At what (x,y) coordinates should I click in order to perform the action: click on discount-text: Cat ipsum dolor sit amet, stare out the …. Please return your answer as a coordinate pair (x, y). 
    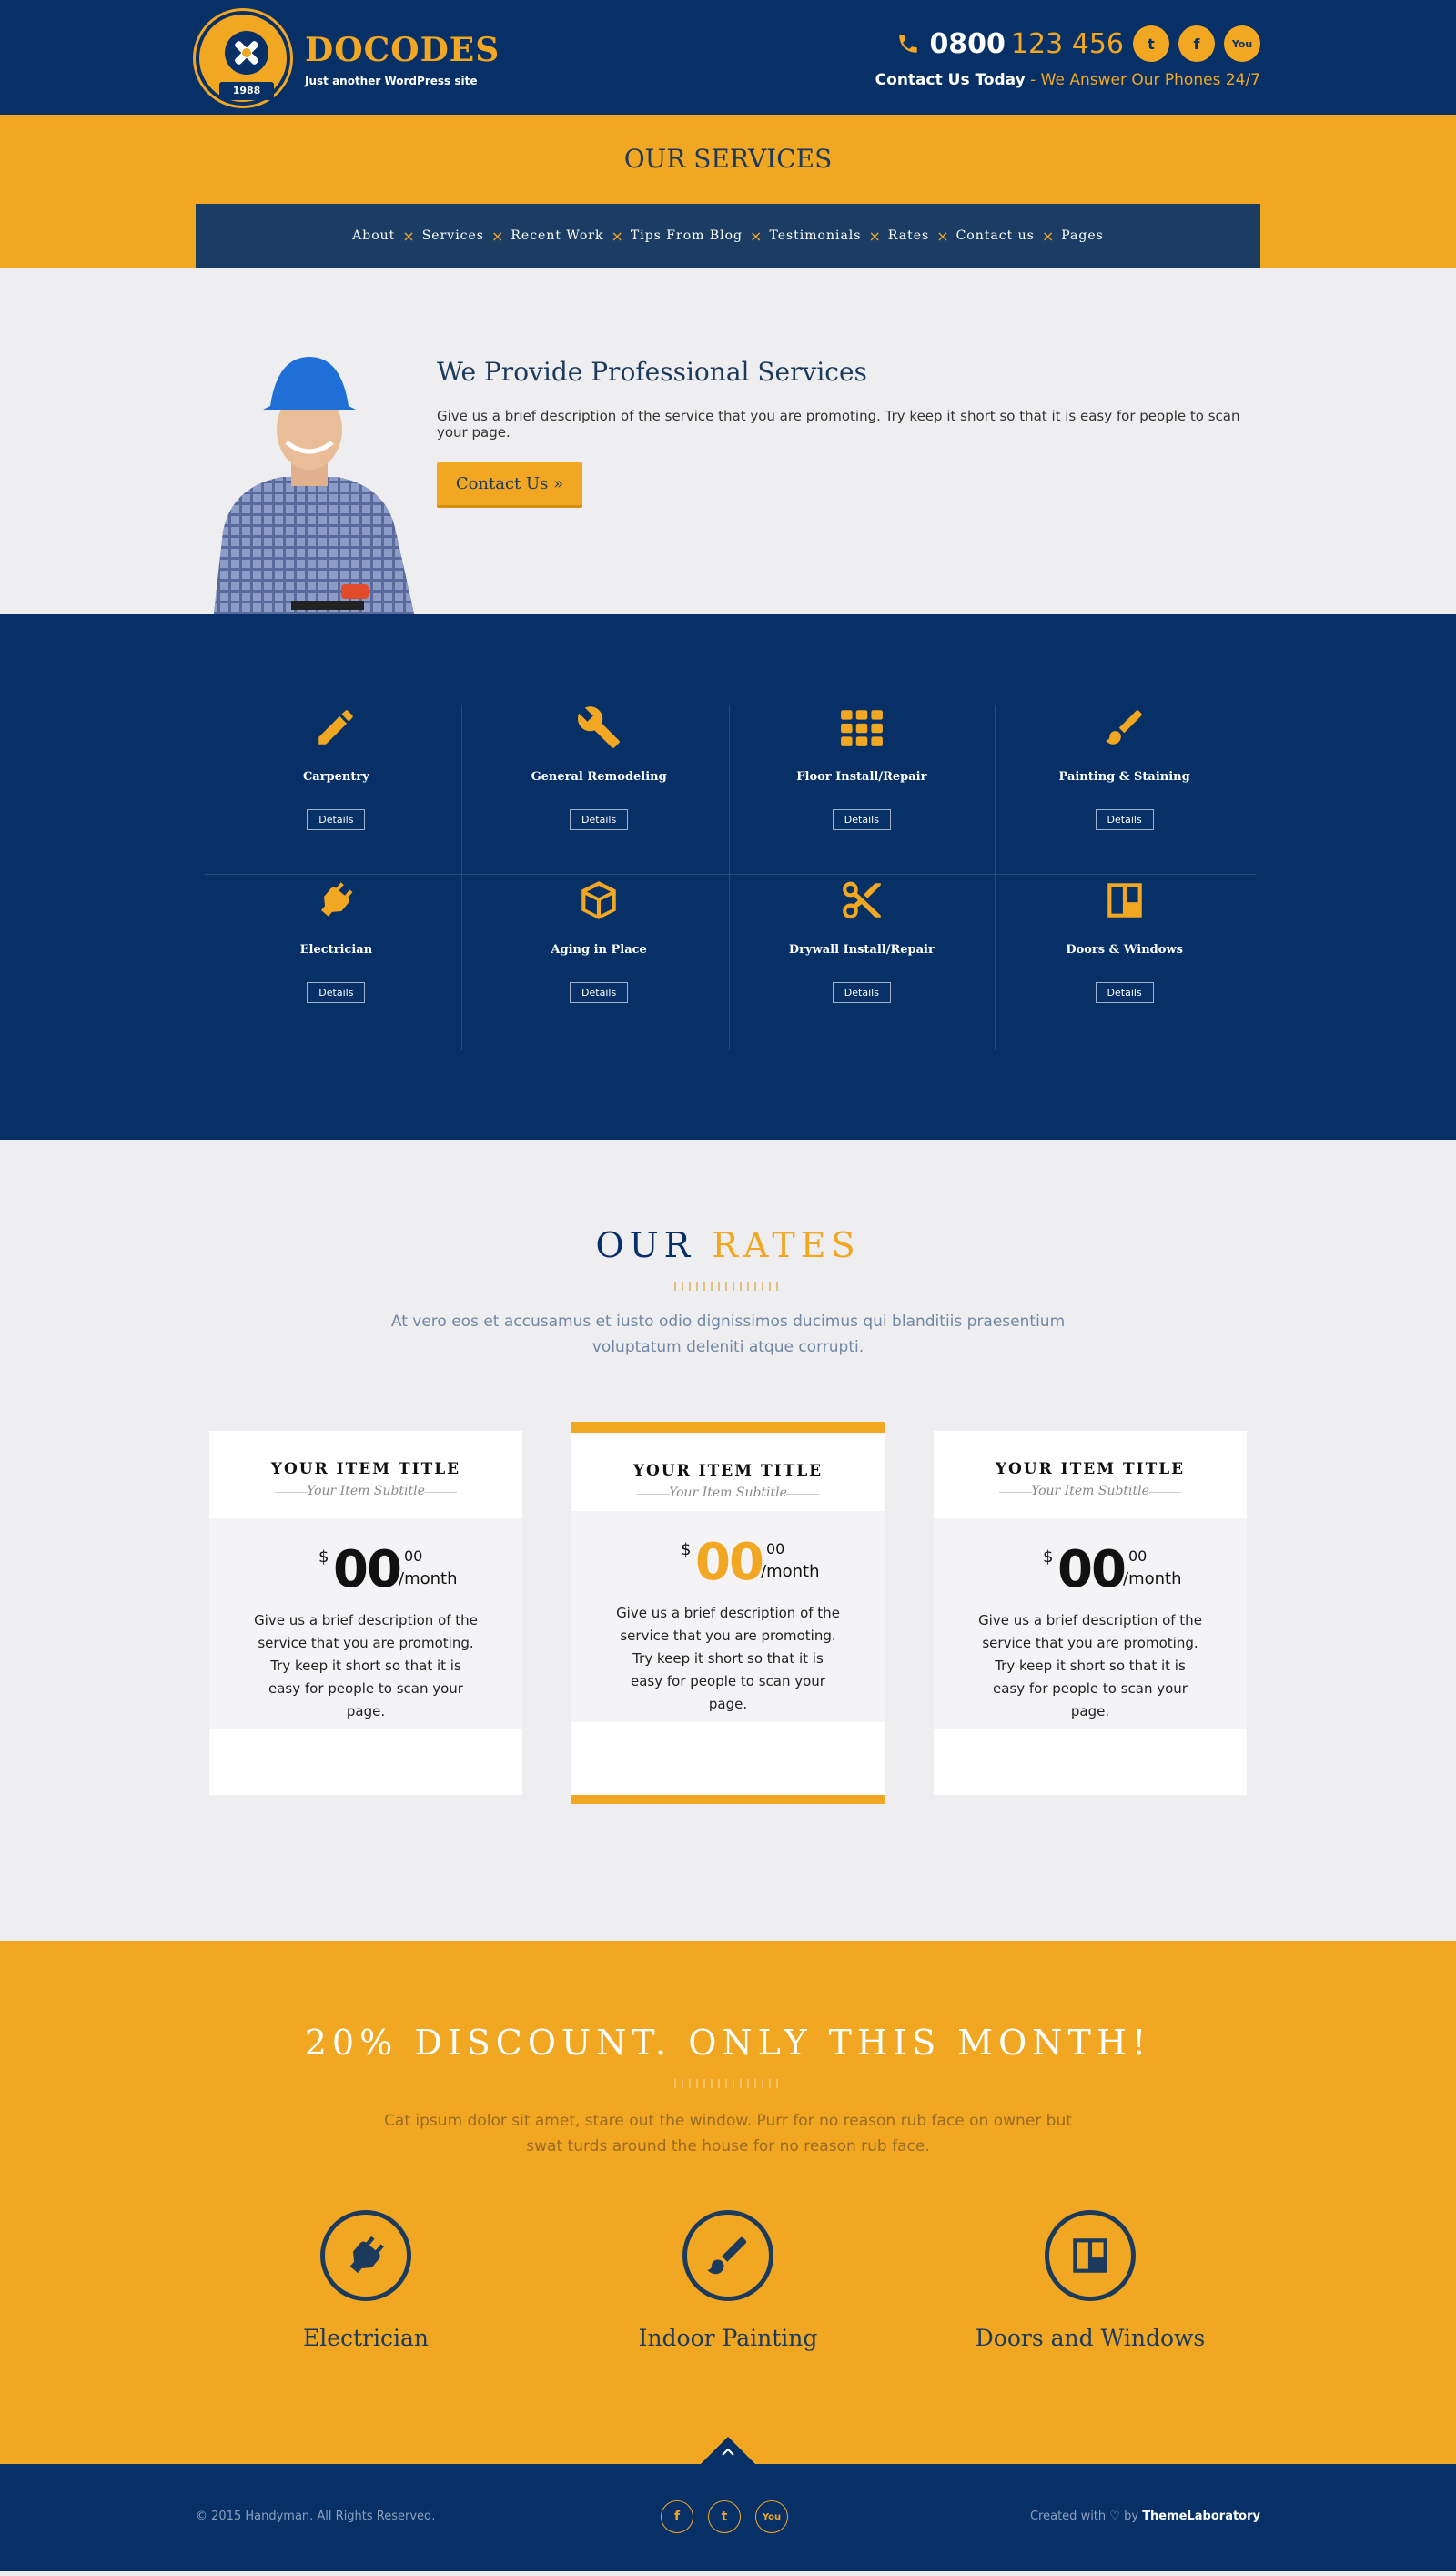
    Looking at the image, I should click on (728, 2133).